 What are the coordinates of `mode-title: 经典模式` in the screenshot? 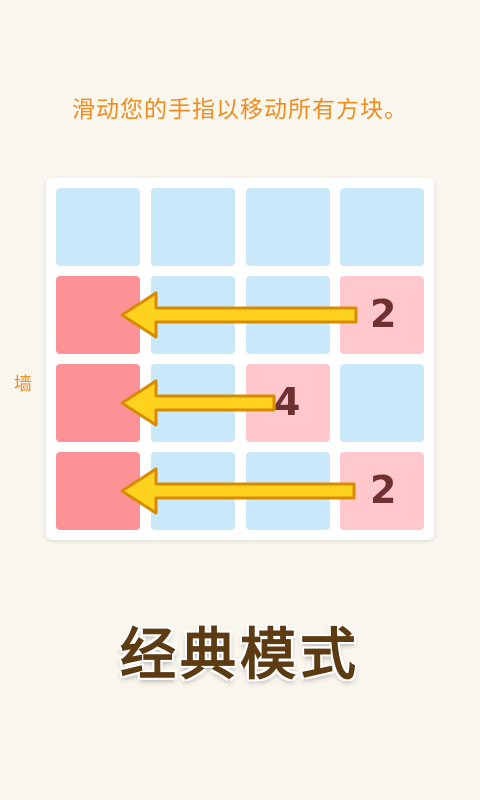 It's located at (240, 650).